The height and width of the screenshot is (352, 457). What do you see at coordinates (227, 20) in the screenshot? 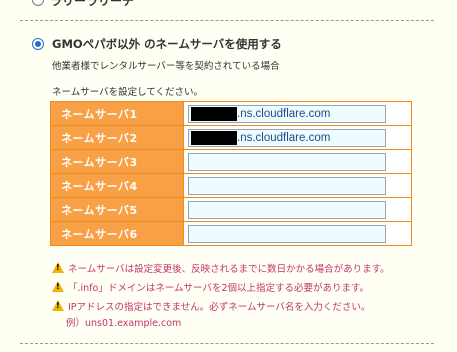
I see `divider-top` at bounding box center [227, 20].